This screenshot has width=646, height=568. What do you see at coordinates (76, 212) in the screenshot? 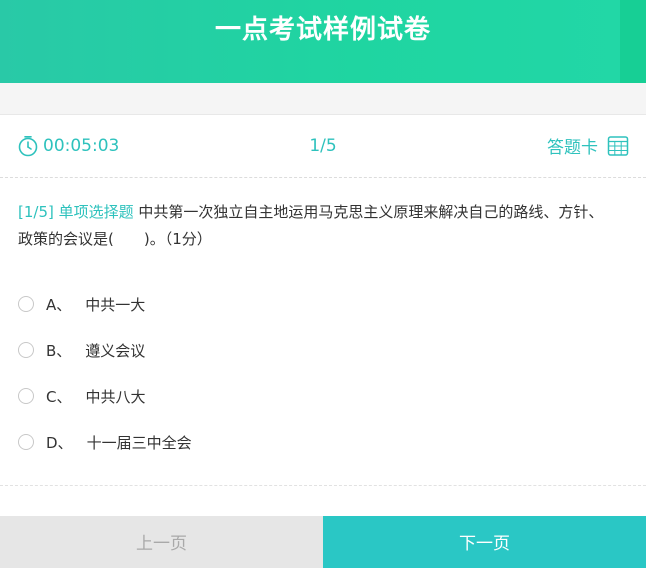
I see `question-type-tag: [1/5] 单项选择题` at bounding box center [76, 212].